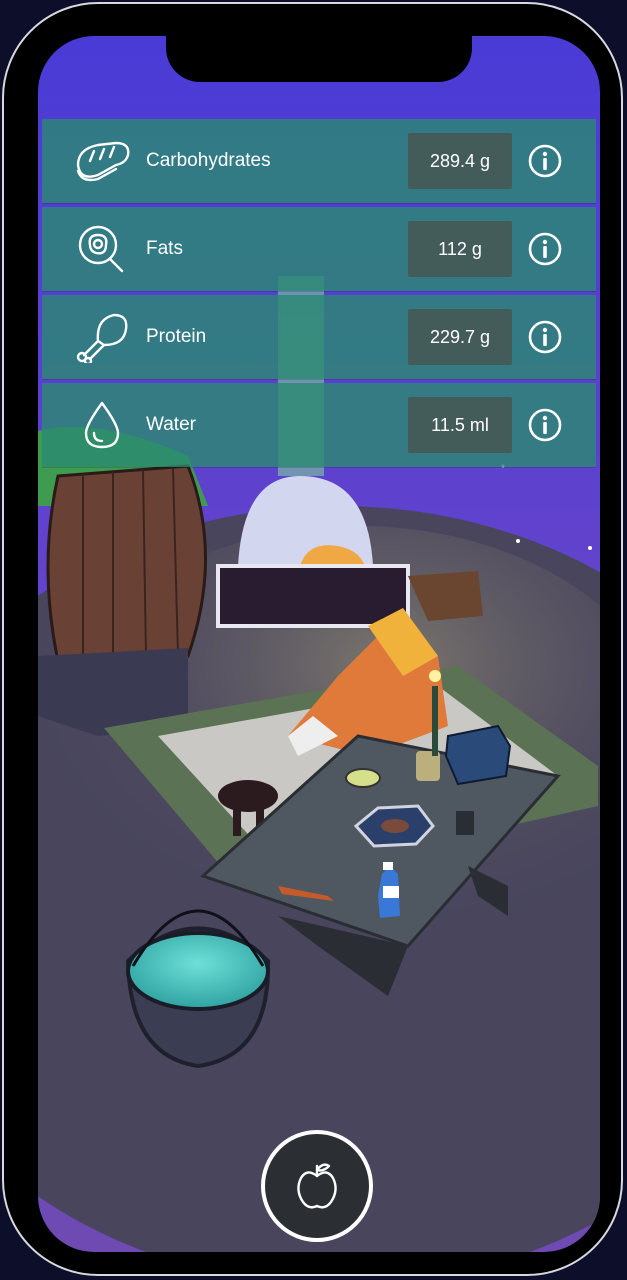 Image resolution: width=627 pixels, height=1280 pixels. What do you see at coordinates (176, 336) in the screenshot?
I see `nutrient-label: Protein` at bounding box center [176, 336].